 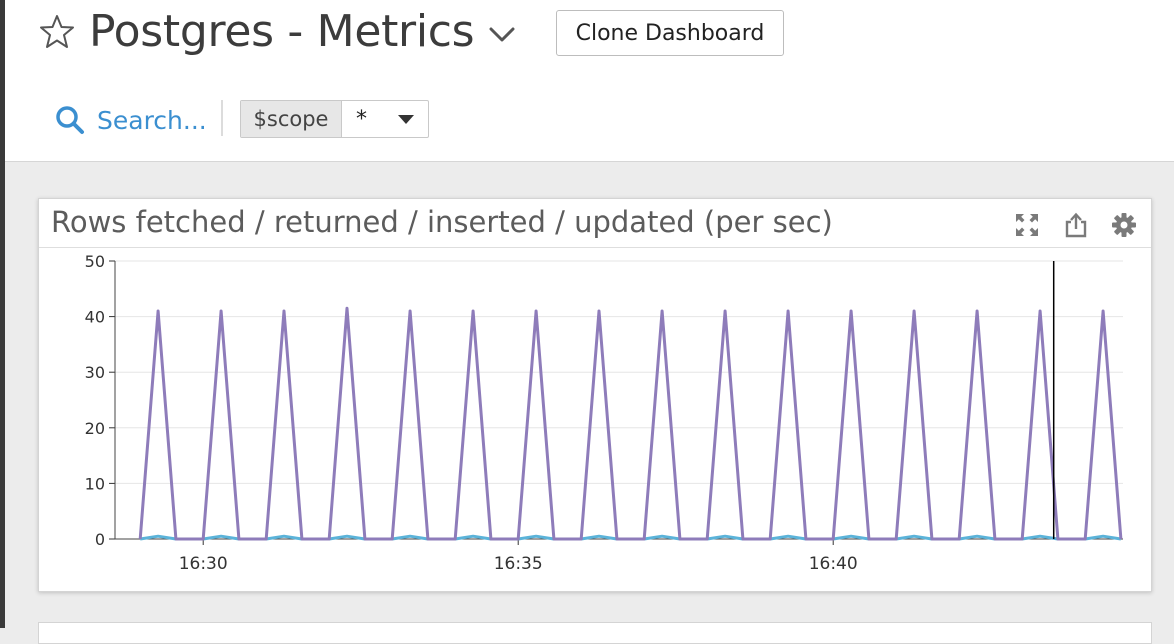 I want to click on scope-value-dropdown: *, so click(x=385, y=119).